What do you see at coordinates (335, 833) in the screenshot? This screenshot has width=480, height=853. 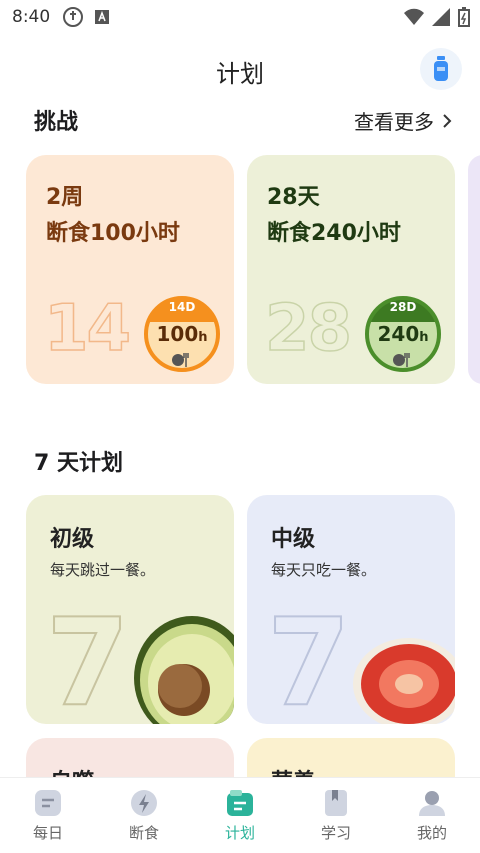 I see `nav-label: 学习` at bounding box center [335, 833].